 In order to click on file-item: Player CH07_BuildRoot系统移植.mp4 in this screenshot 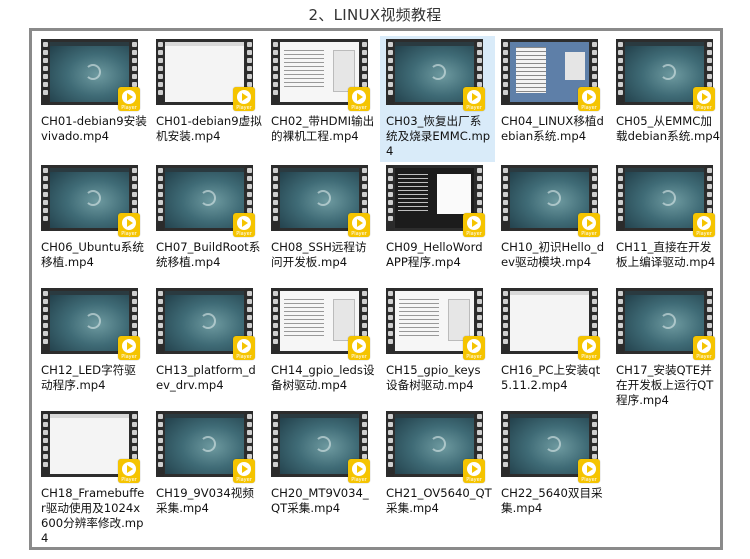, I will do `click(207, 223)`.